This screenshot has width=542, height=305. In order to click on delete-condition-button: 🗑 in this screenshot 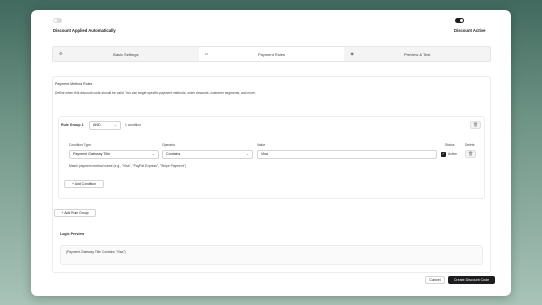, I will do `click(470, 154)`.